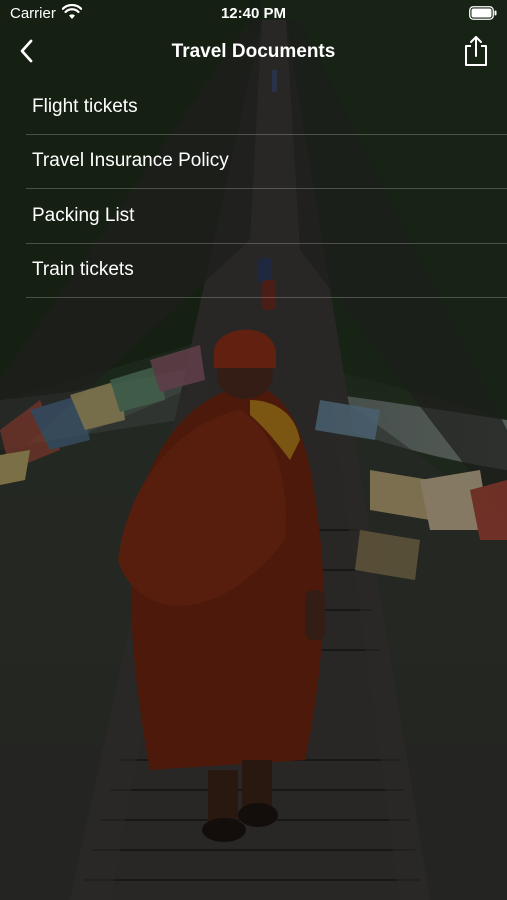 The height and width of the screenshot is (900, 507). Describe the element at coordinates (266, 271) in the screenshot. I see `list-item-train-tickets: Train tickets` at that location.